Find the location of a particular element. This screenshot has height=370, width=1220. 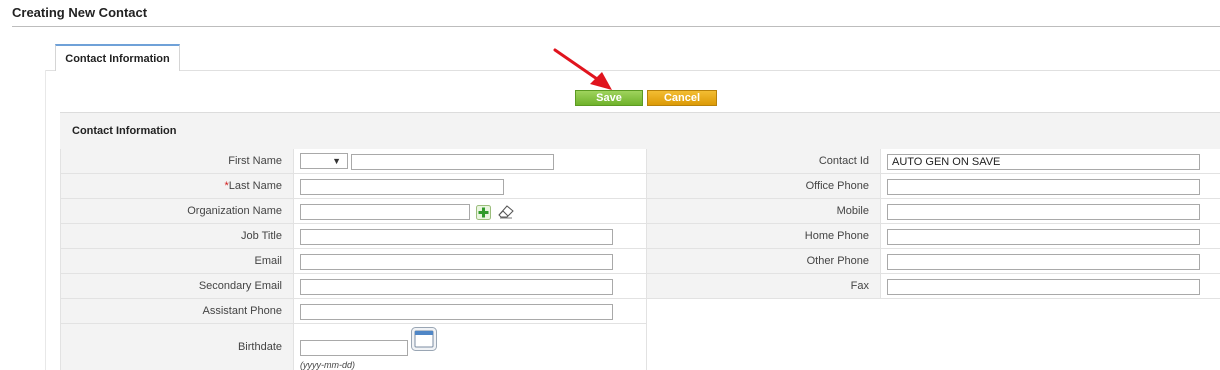

last-name-input is located at coordinates (402, 187).